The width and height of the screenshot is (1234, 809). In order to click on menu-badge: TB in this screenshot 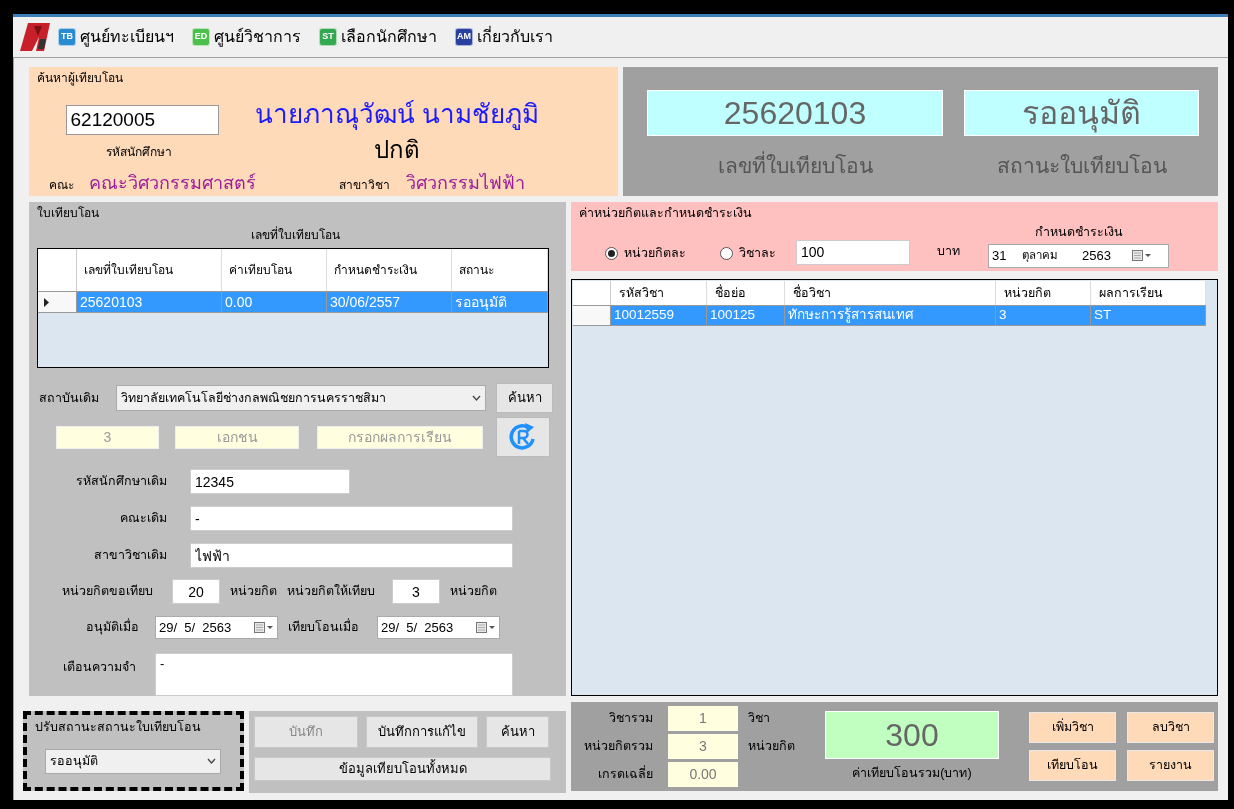, I will do `click(67, 37)`.